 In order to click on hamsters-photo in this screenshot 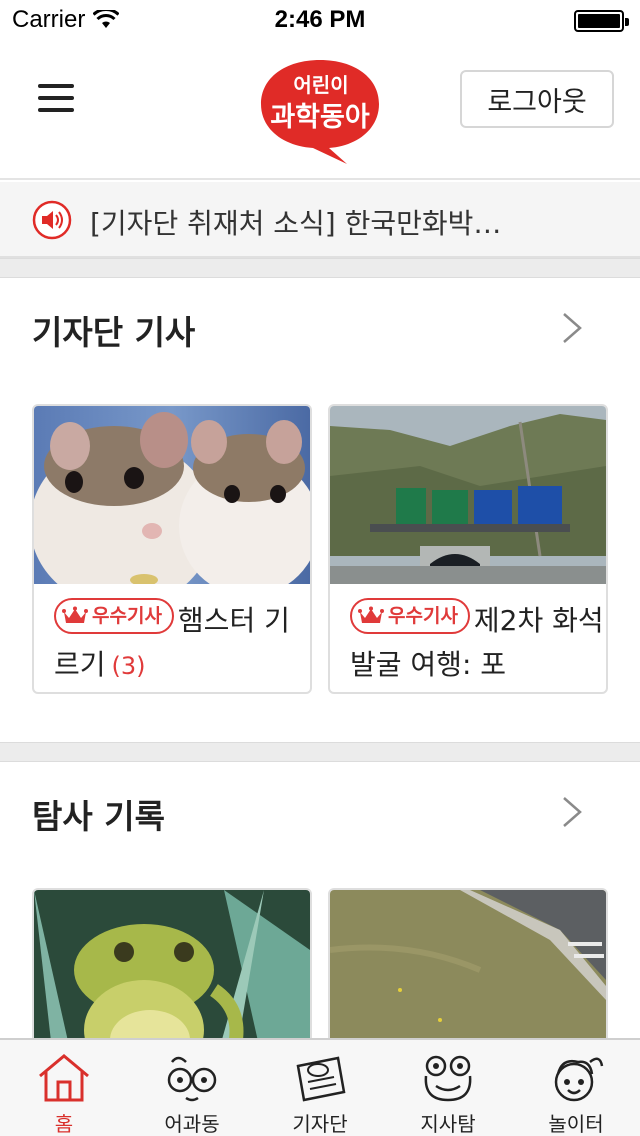, I will do `click(172, 495)`.